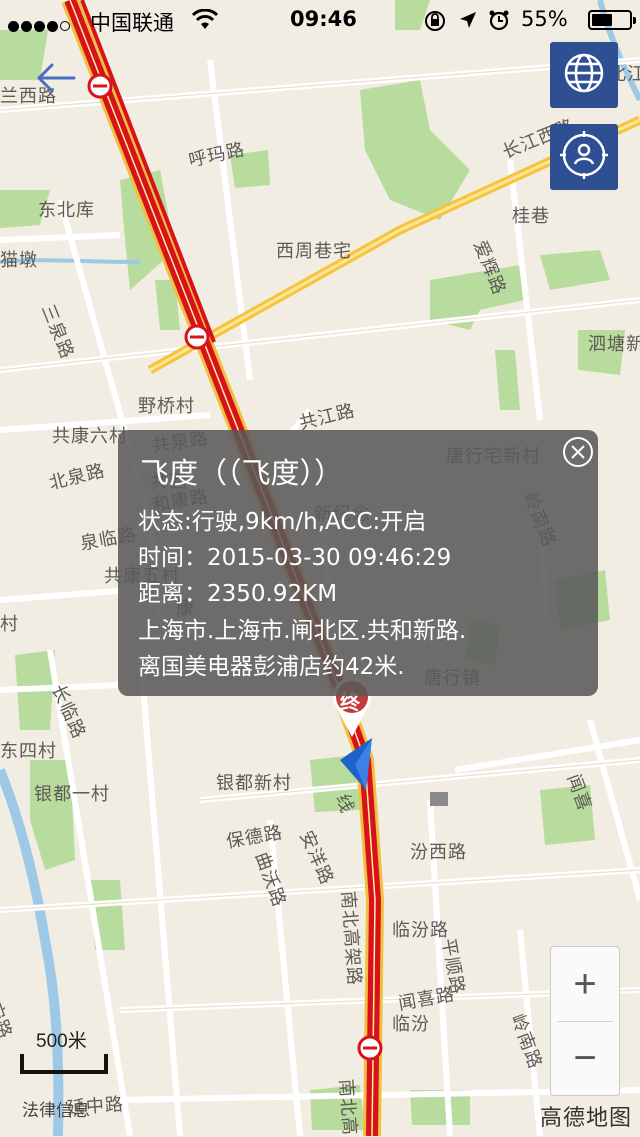 The width and height of the screenshot is (640, 1137). I want to click on close-popup-button, so click(578, 452).